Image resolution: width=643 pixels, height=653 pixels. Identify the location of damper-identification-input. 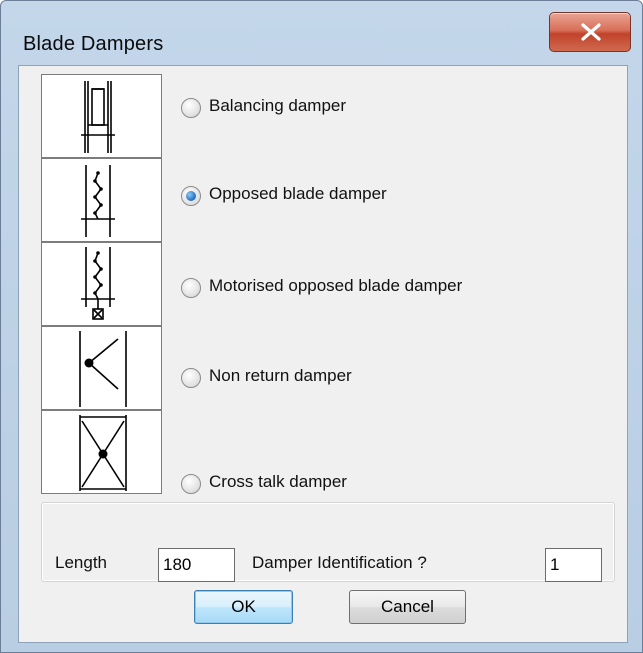
(573, 565).